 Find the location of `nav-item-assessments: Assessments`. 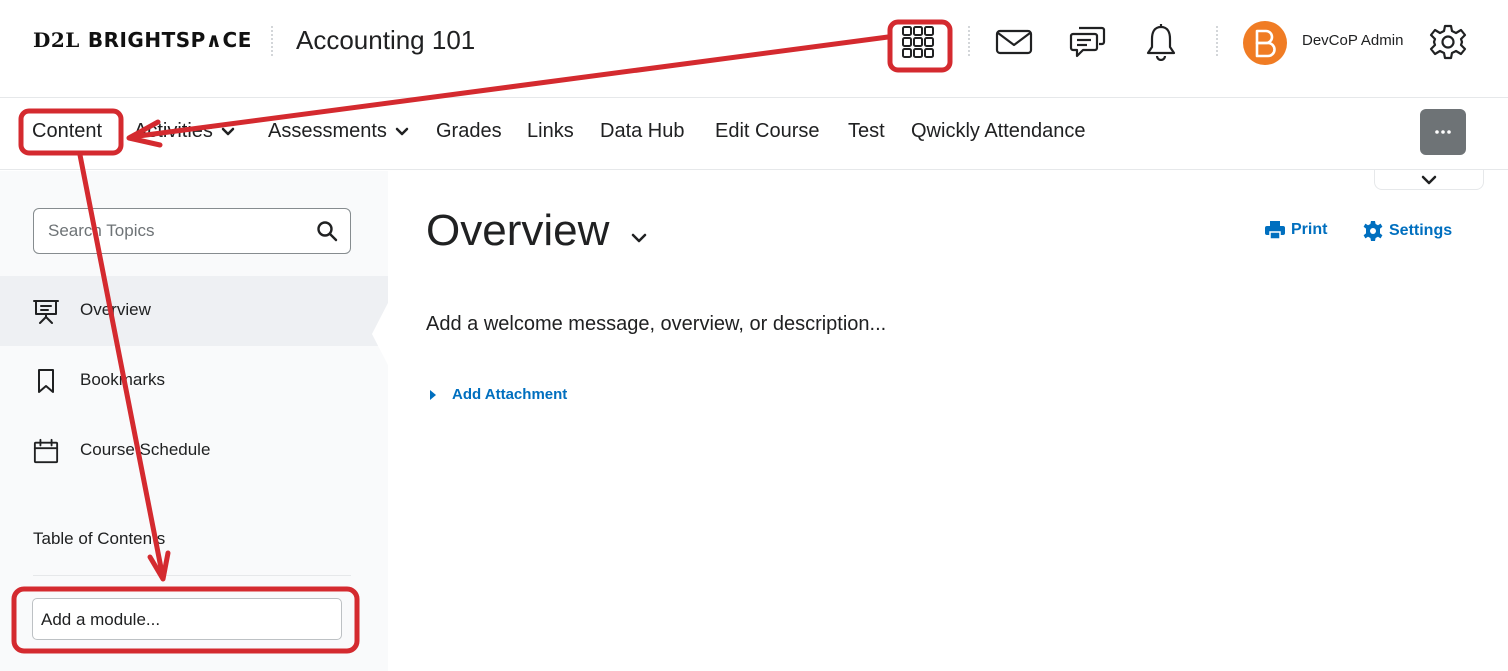

nav-item-assessments: Assessments is located at coordinates (338, 131).